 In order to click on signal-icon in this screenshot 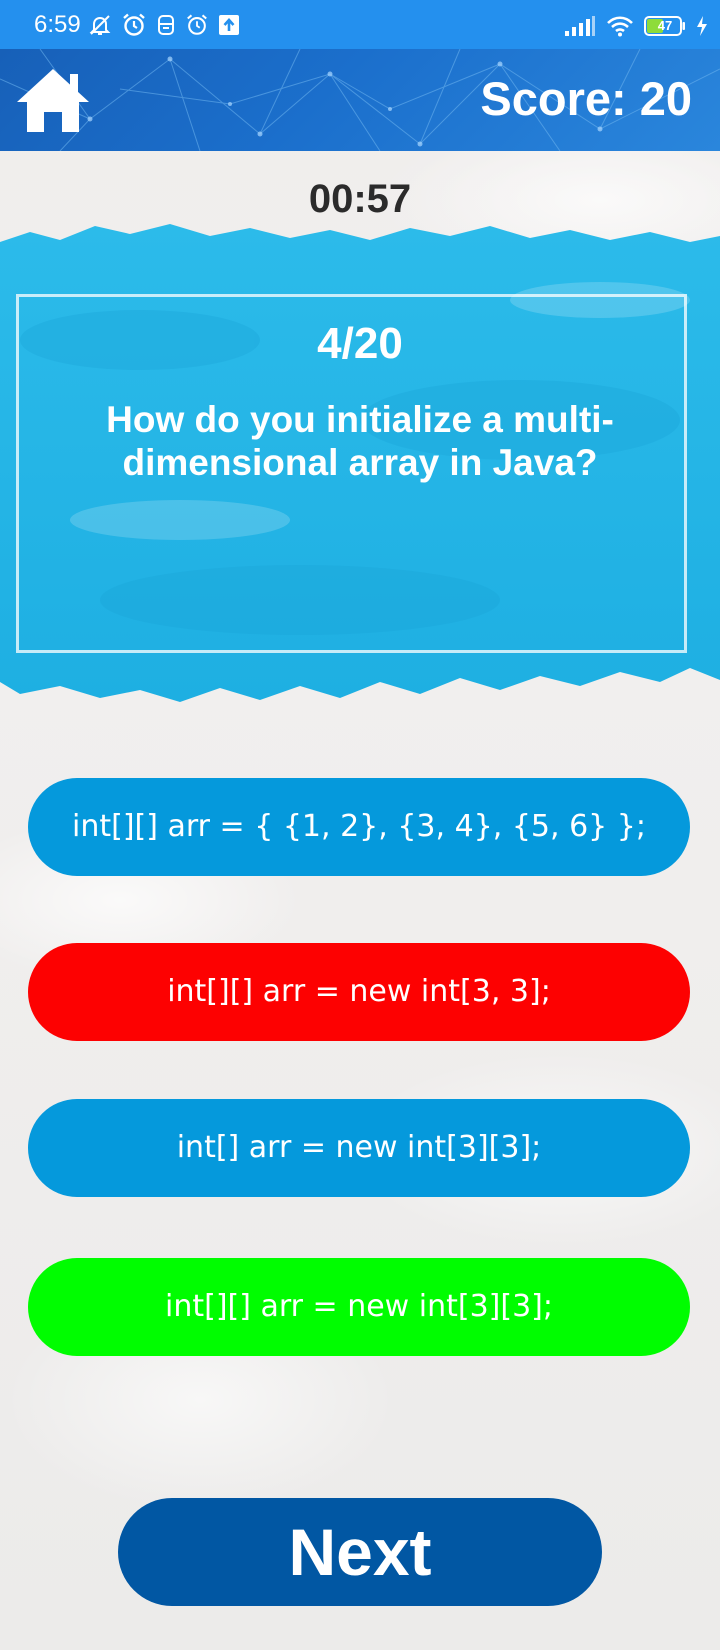, I will do `click(580, 26)`.